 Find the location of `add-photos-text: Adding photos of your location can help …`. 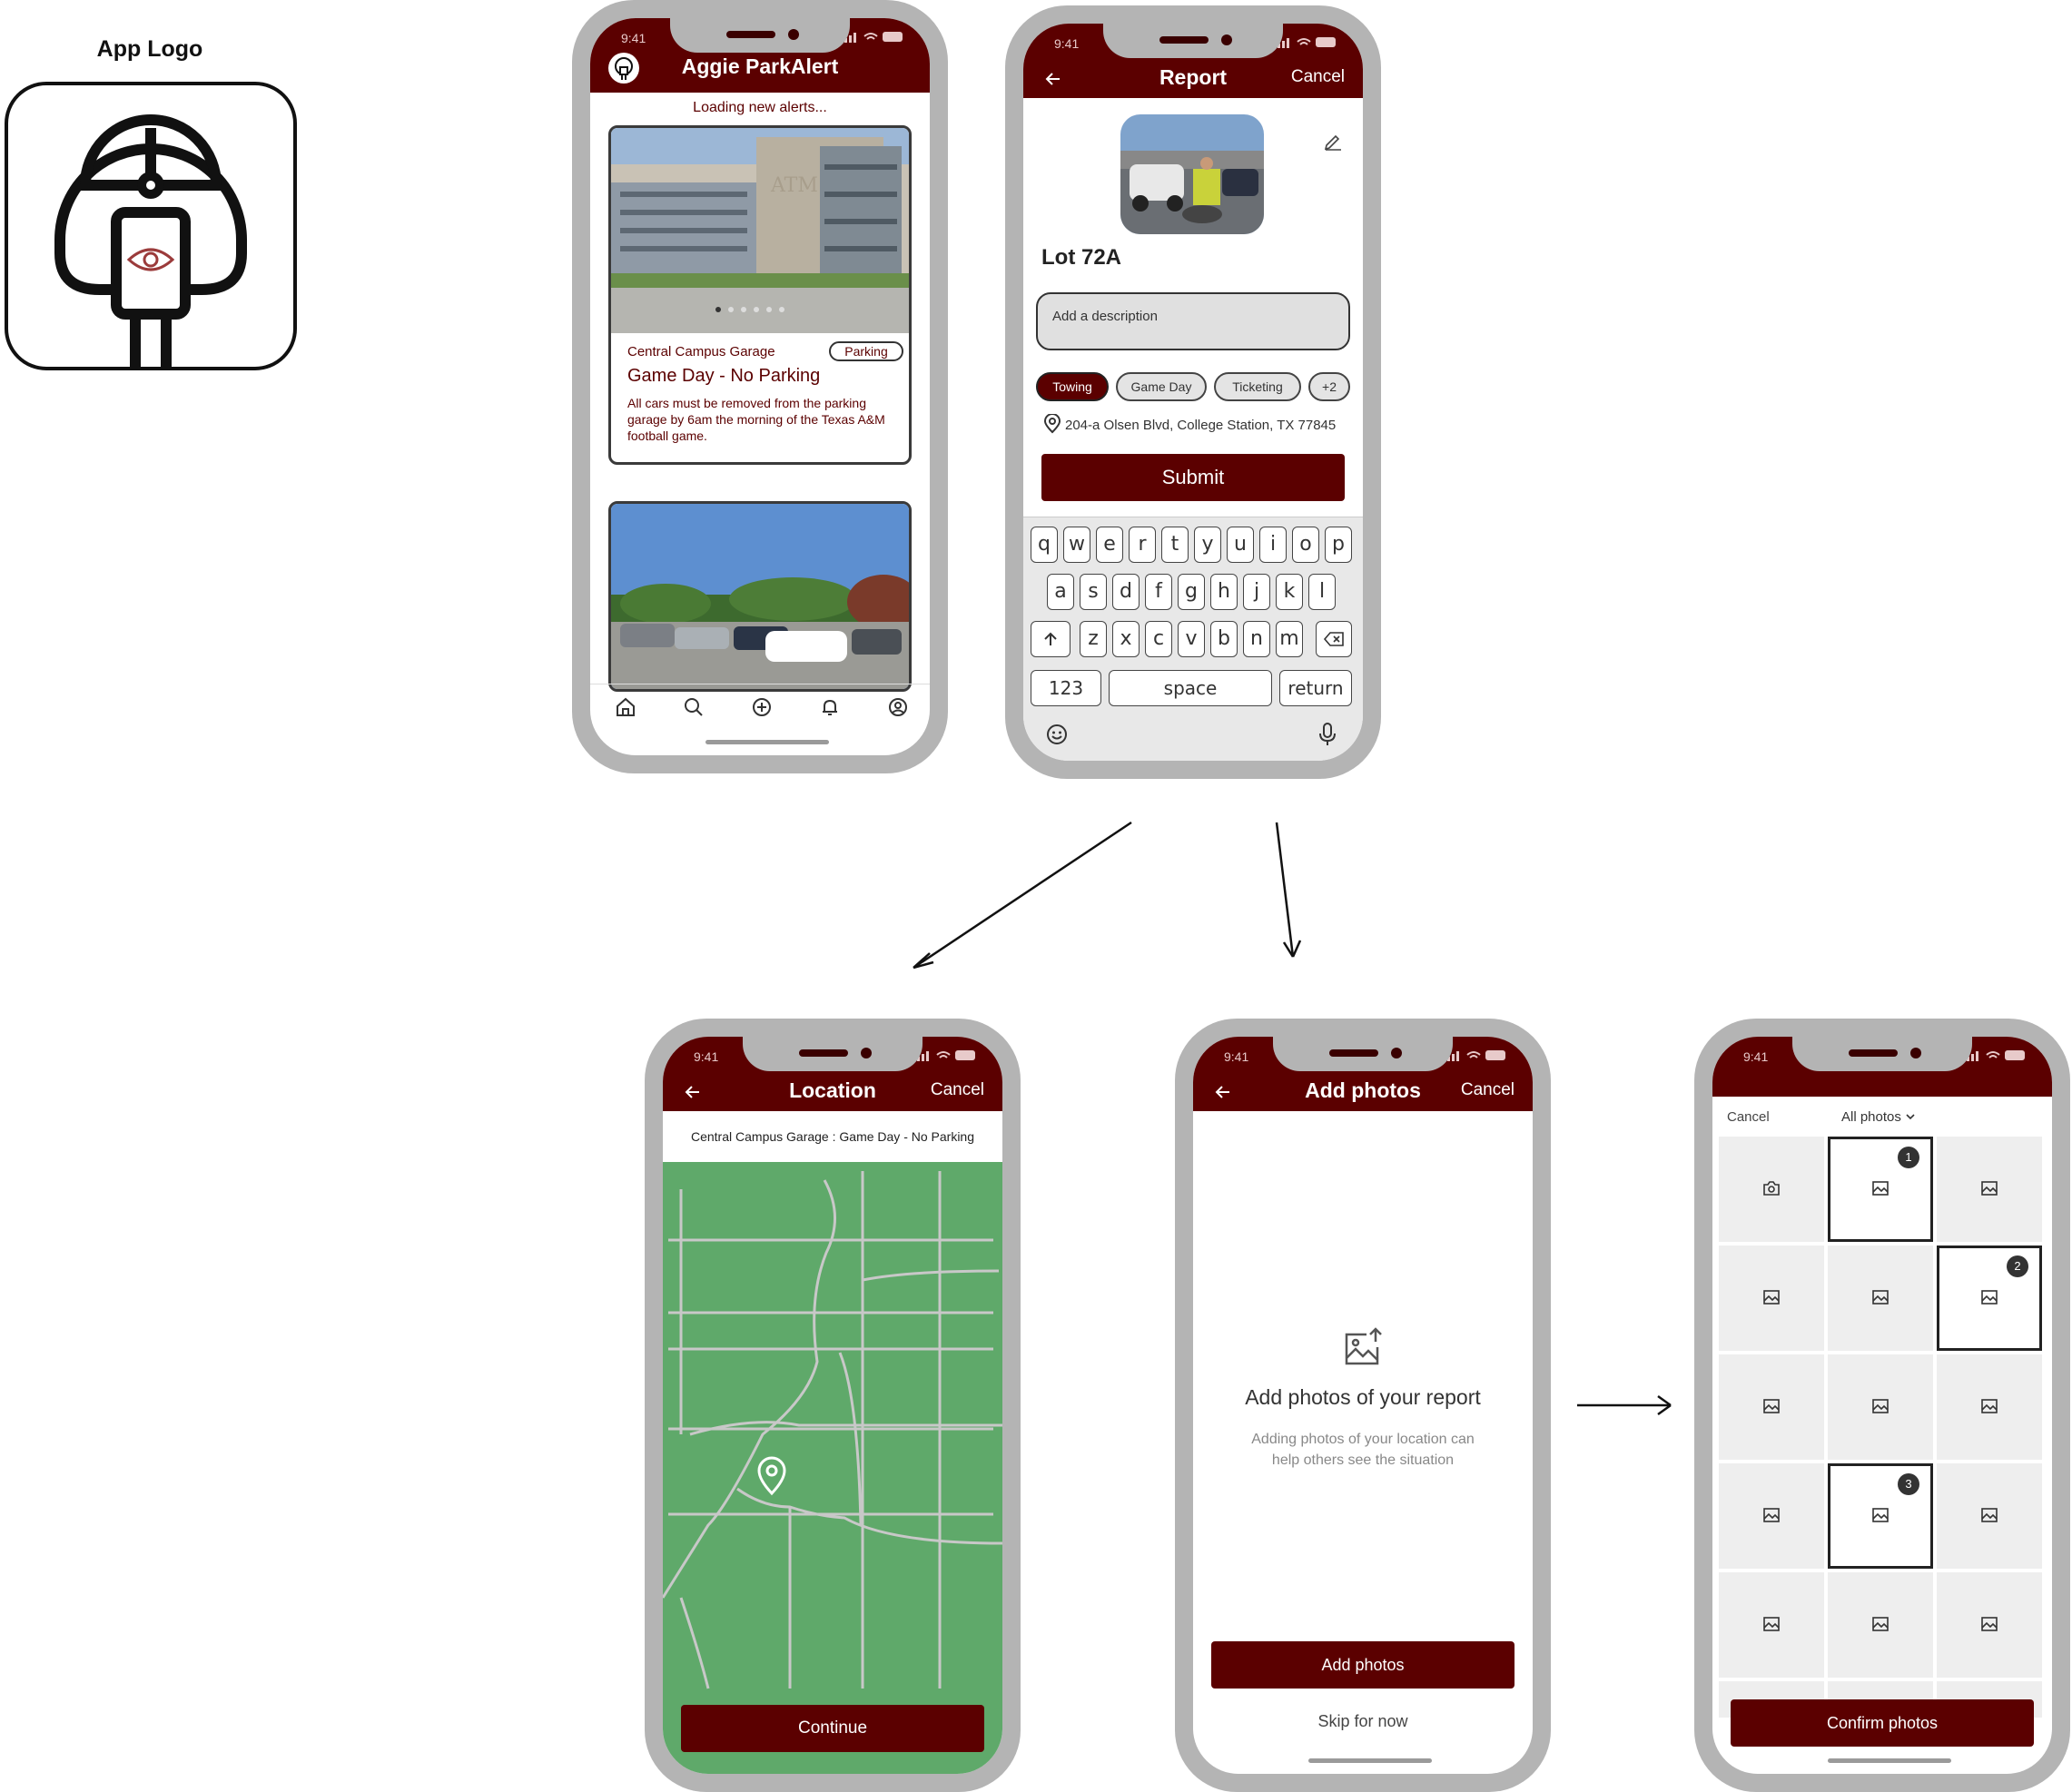

add-photos-text: Adding photos of your location can help … is located at coordinates (1363, 1450).